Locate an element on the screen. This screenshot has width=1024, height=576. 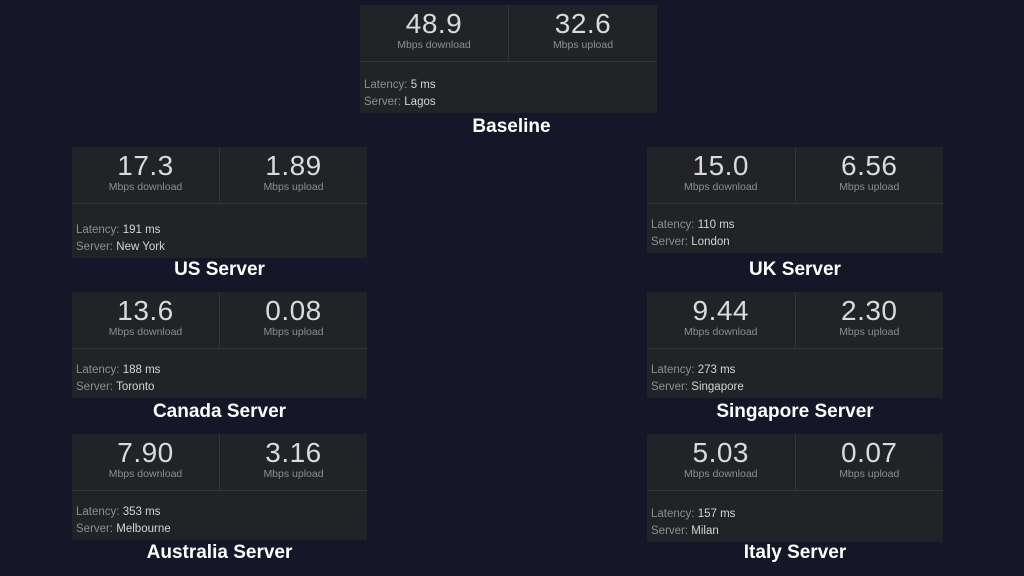
download-value: 17.3 is located at coordinates (145, 165).